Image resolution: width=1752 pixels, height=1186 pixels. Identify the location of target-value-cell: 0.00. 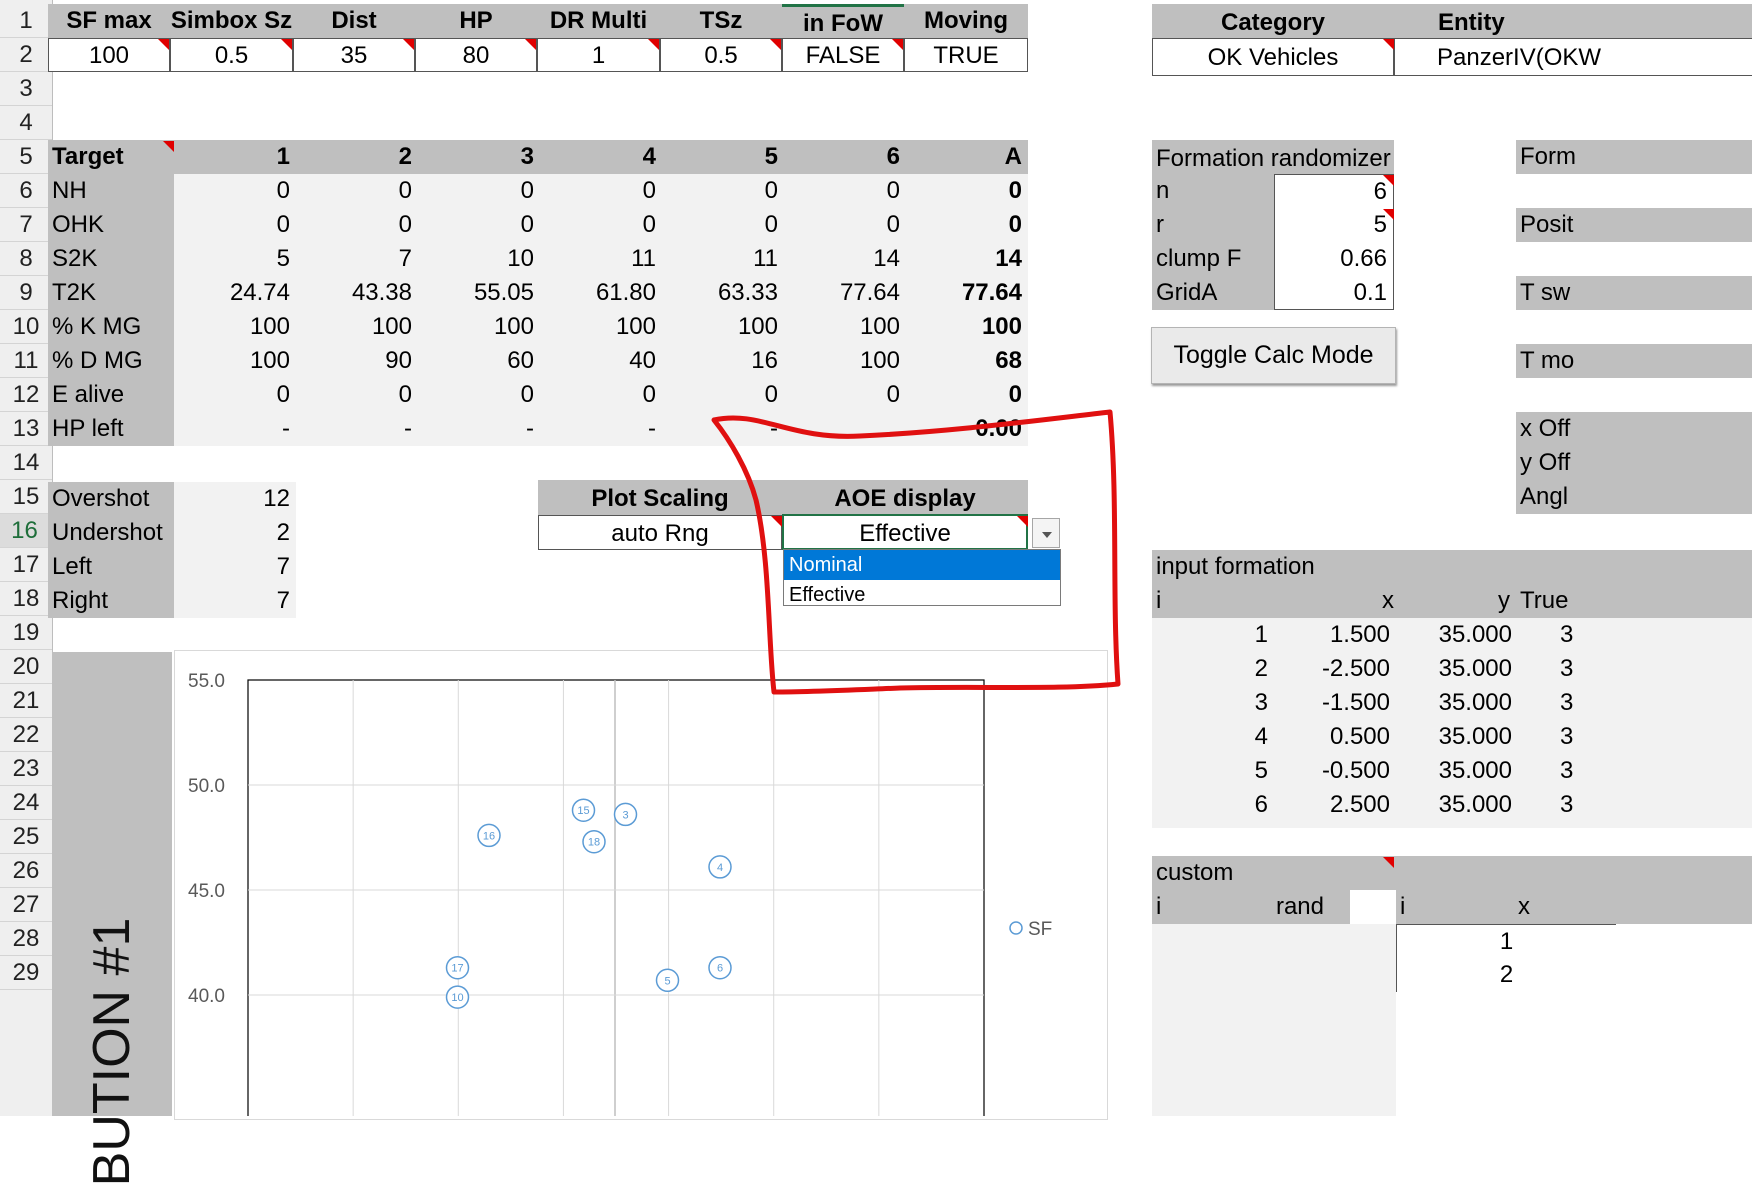
(967, 429).